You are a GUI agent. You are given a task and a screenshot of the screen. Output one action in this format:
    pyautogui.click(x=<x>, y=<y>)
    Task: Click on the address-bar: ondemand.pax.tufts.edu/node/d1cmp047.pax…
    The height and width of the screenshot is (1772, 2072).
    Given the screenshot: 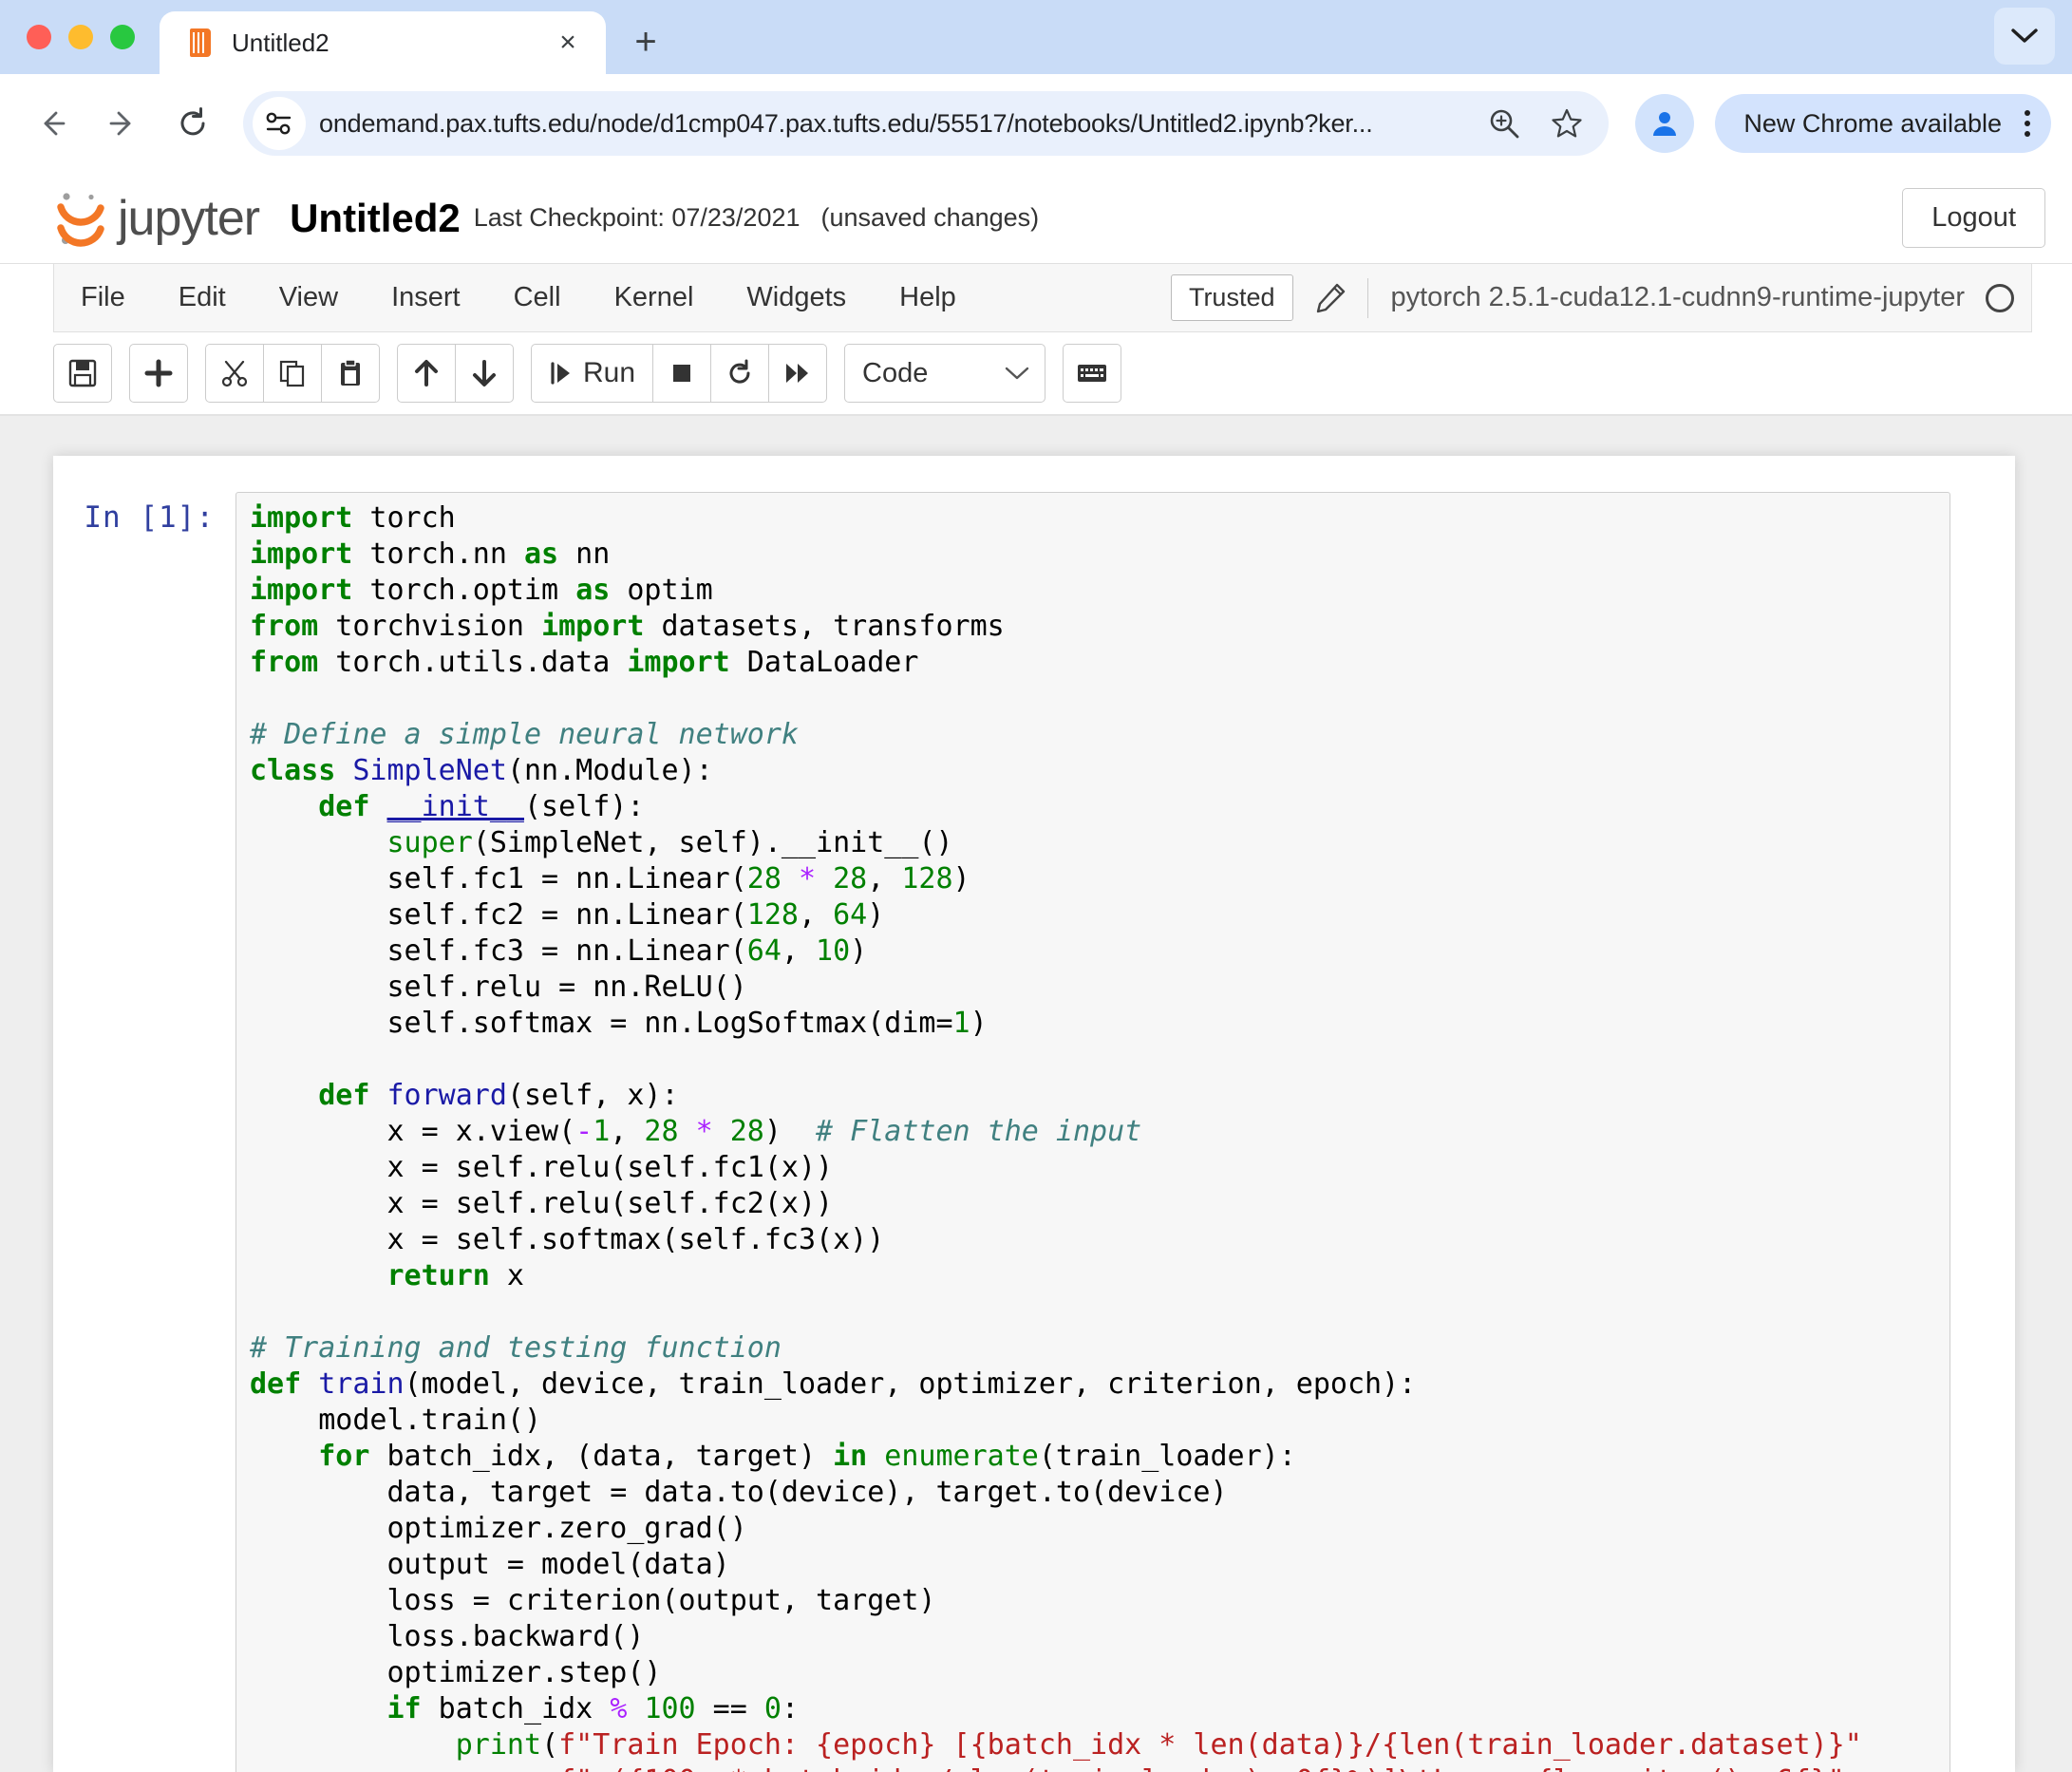 What is the action you would take?
    pyautogui.click(x=926, y=123)
    